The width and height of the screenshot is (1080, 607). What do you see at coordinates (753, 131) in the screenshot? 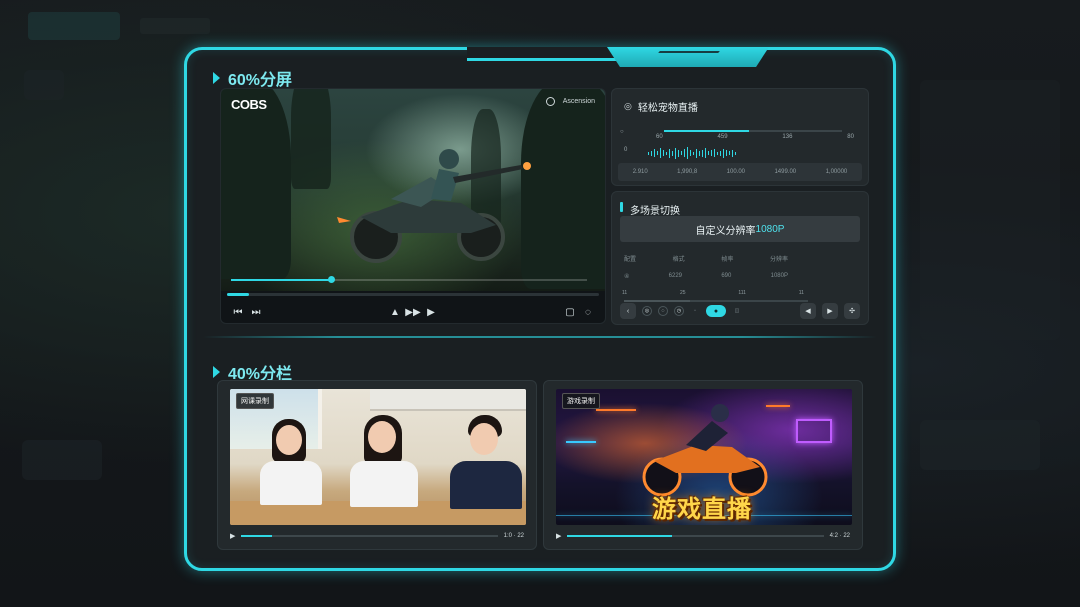
I see `live-slider-track` at bounding box center [753, 131].